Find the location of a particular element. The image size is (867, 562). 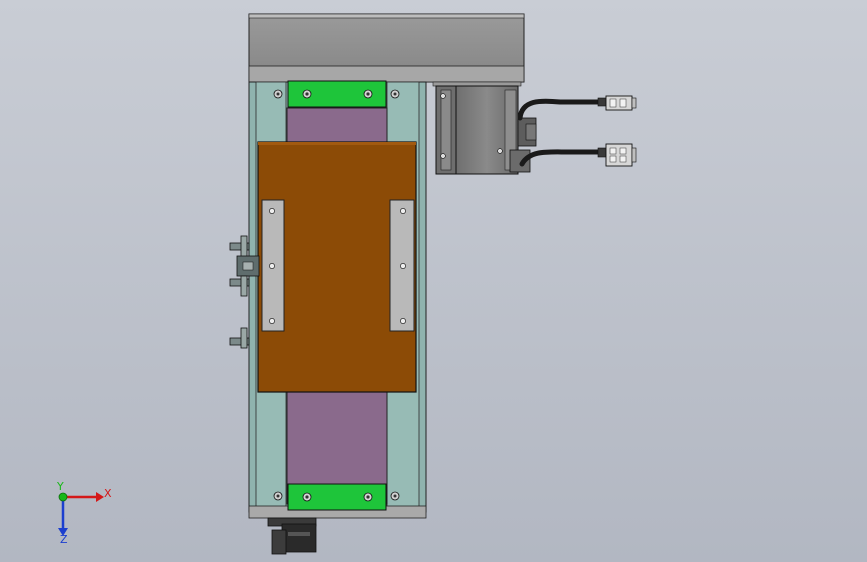

bottom-cable-connector is located at coordinates (292, 536).